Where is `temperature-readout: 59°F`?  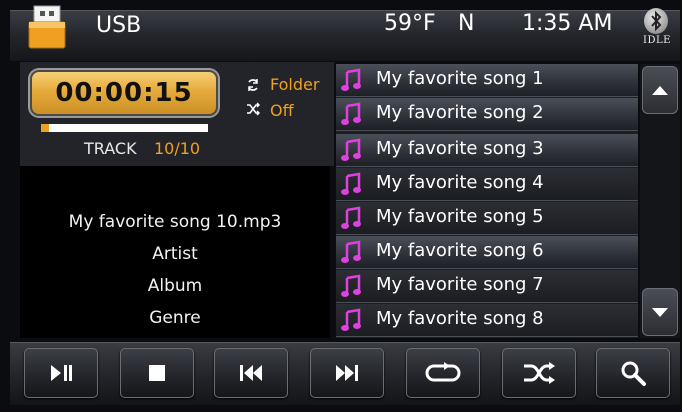
temperature-readout: 59°F is located at coordinates (410, 23).